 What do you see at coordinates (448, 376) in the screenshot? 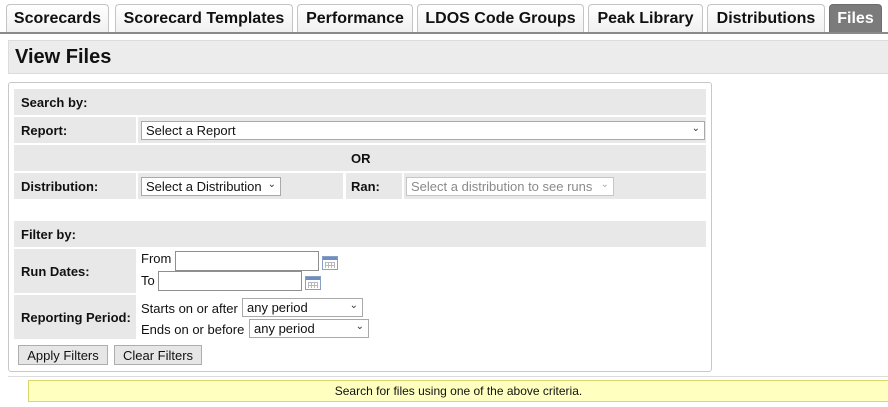
I see `section-divider` at bounding box center [448, 376].